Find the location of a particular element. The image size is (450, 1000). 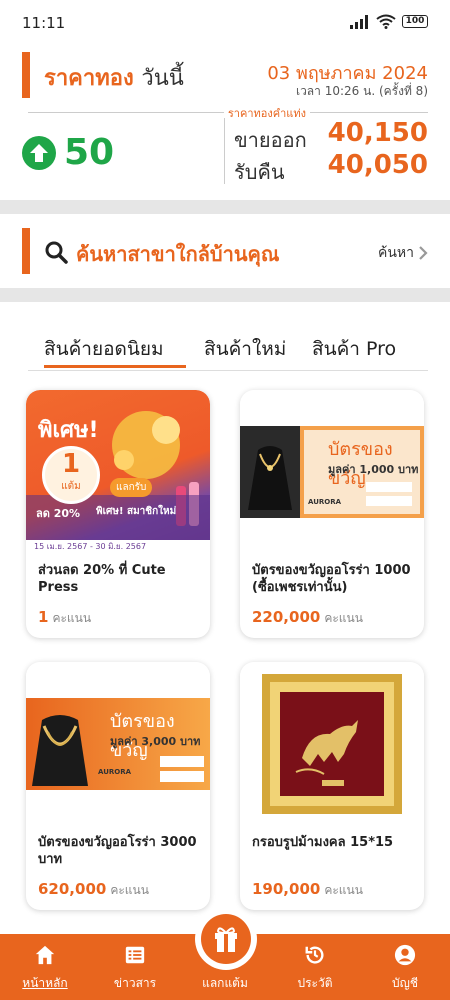

points-value: 620,000 is located at coordinates (72, 889).